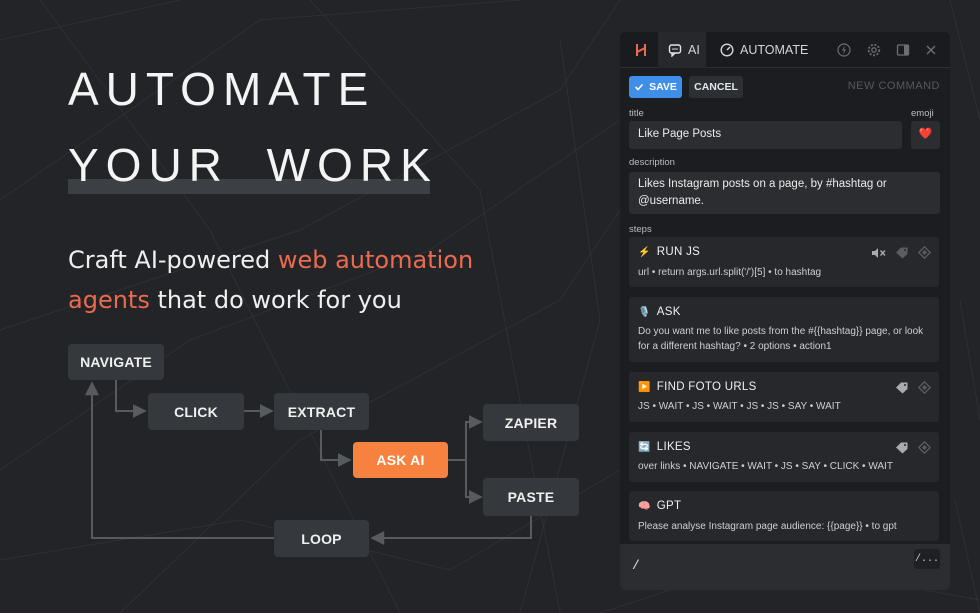  Describe the element at coordinates (639, 87) in the screenshot. I see `check-icon` at that location.